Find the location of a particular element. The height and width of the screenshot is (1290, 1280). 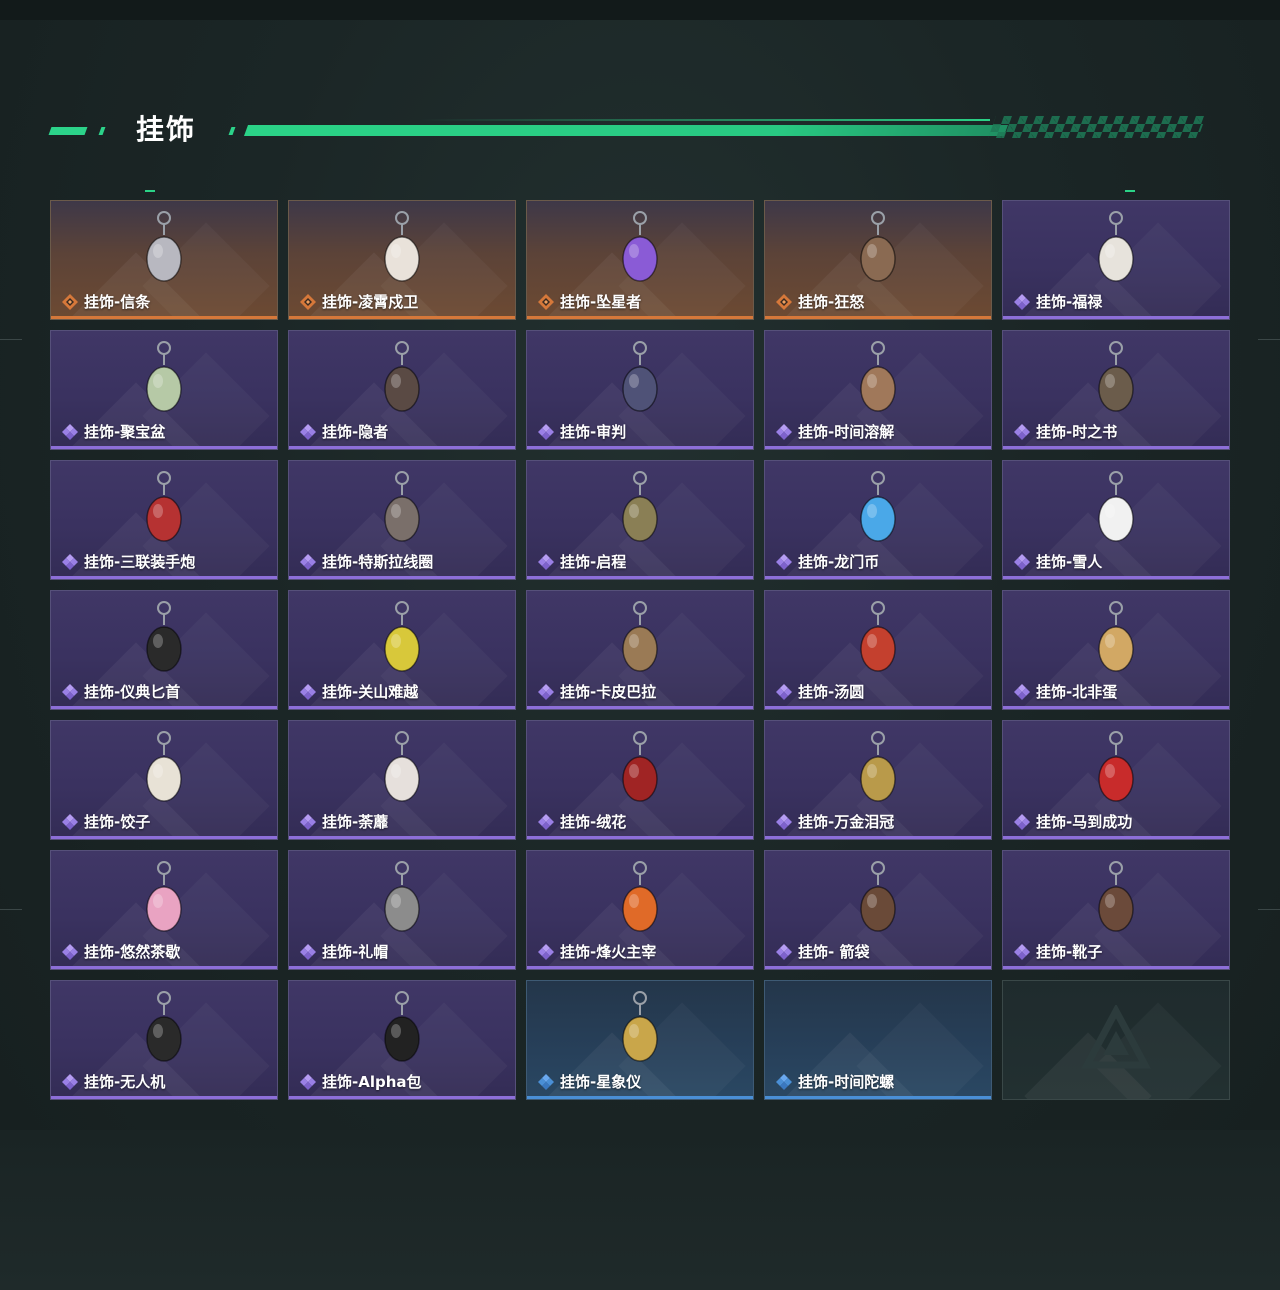

charm-hand-cannon-icon is located at coordinates (164, 508).